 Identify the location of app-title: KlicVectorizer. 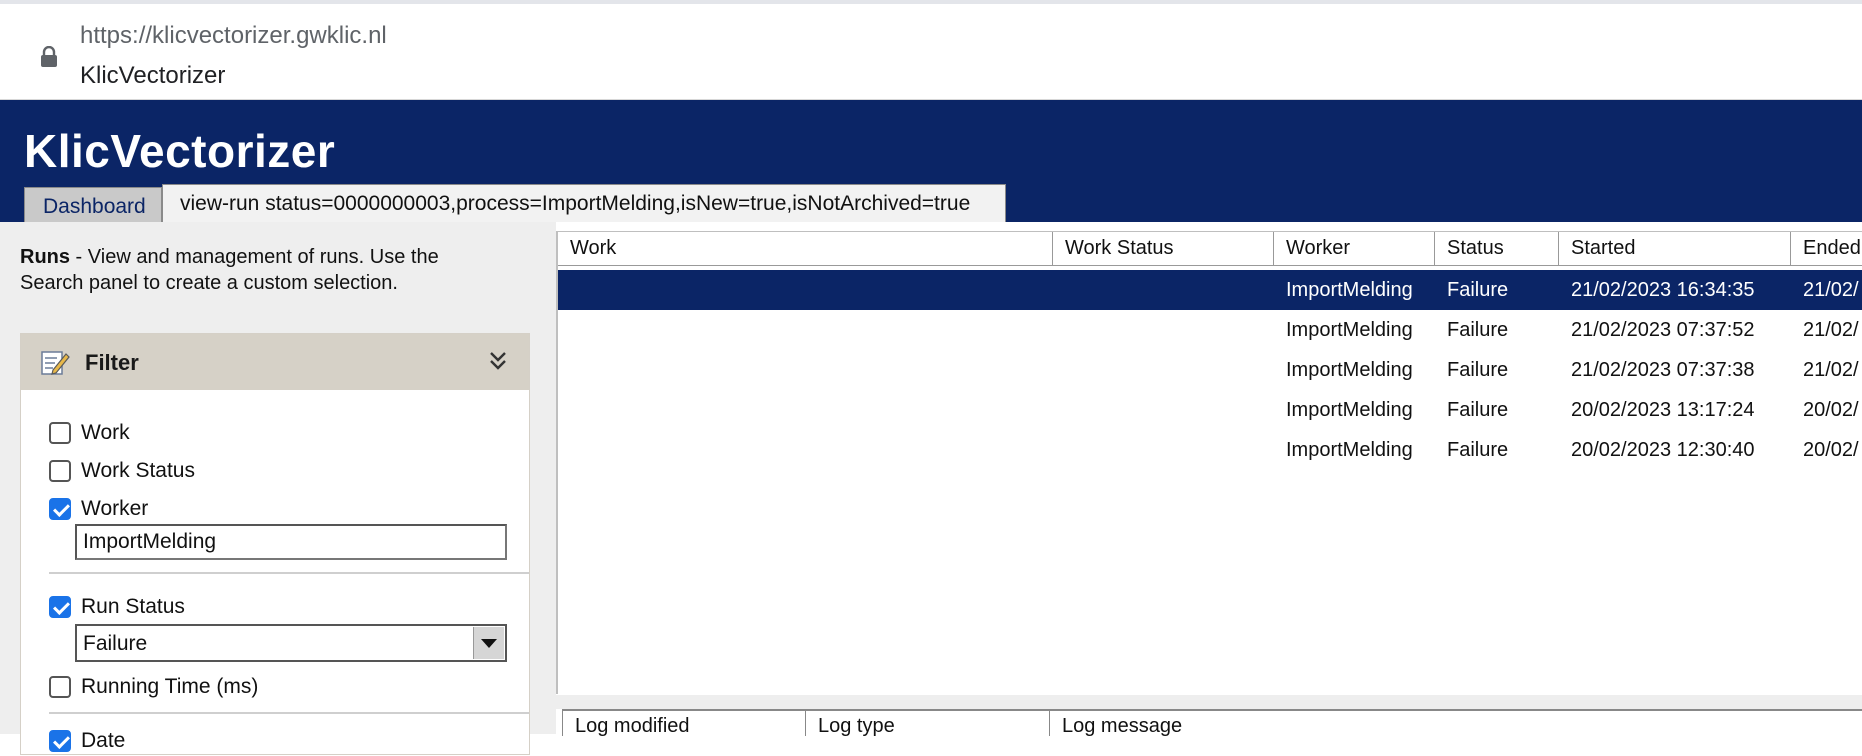
(180, 151).